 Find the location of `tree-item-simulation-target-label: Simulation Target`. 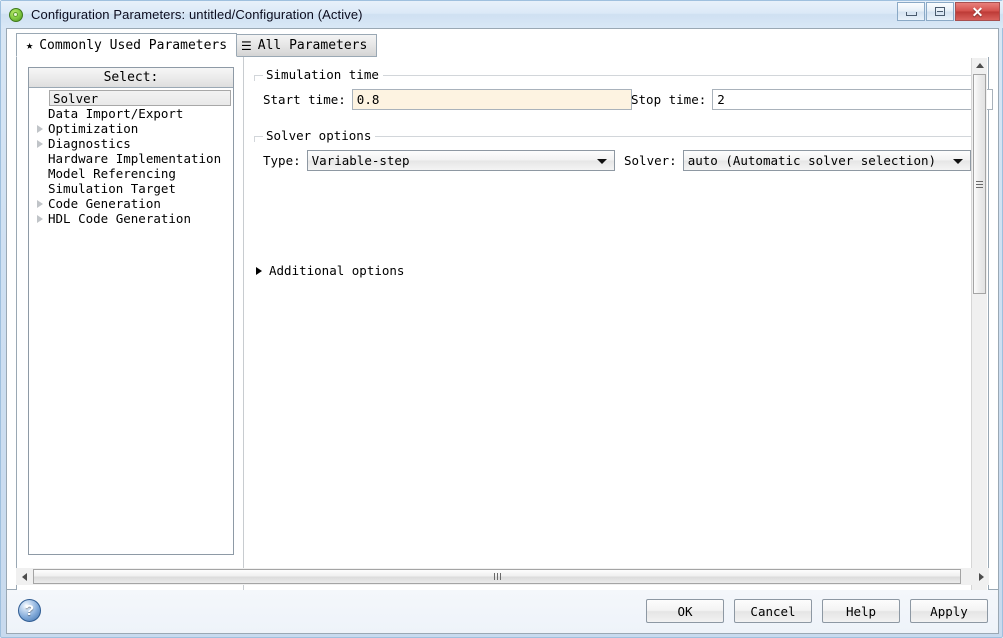

tree-item-simulation-target-label: Simulation Target is located at coordinates (112, 188).